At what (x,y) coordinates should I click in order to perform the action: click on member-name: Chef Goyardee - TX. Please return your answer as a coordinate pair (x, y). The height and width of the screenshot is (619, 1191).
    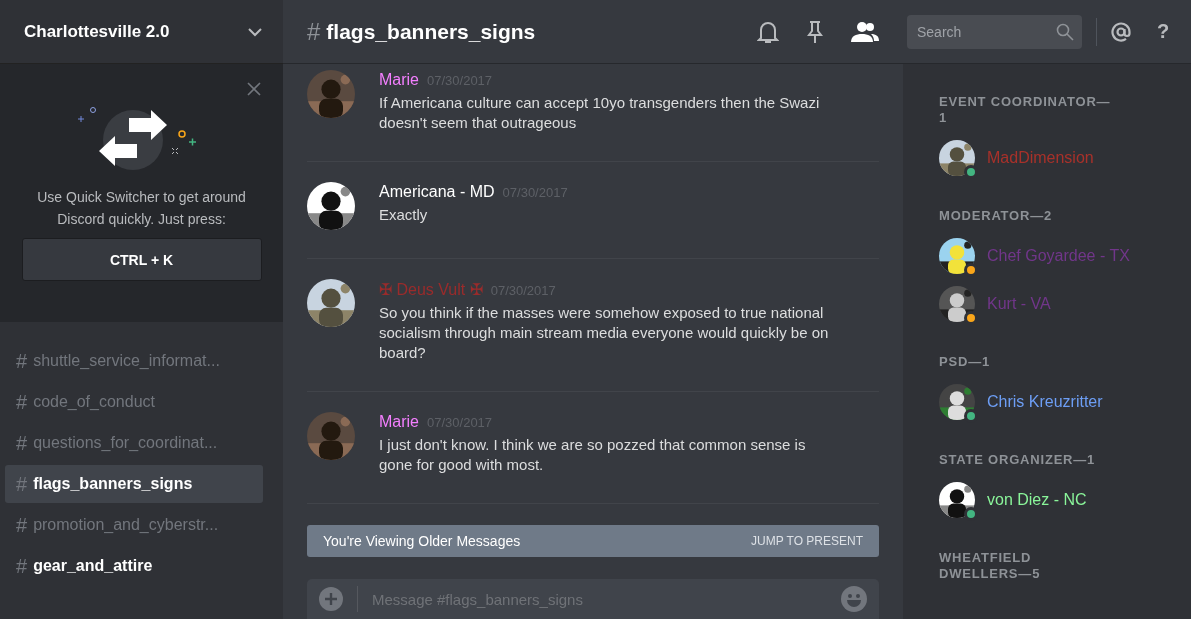
    Looking at the image, I should click on (1058, 256).